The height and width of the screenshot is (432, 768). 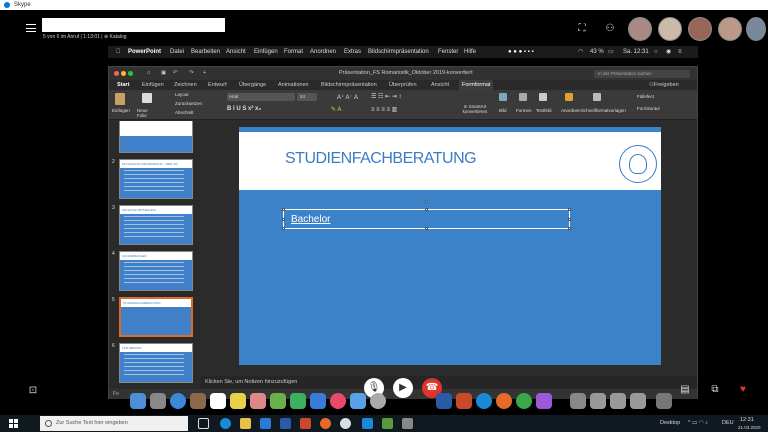 What do you see at coordinates (258, 401) in the screenshot?
I see `photos-icon` at bounding box center [258, 401].